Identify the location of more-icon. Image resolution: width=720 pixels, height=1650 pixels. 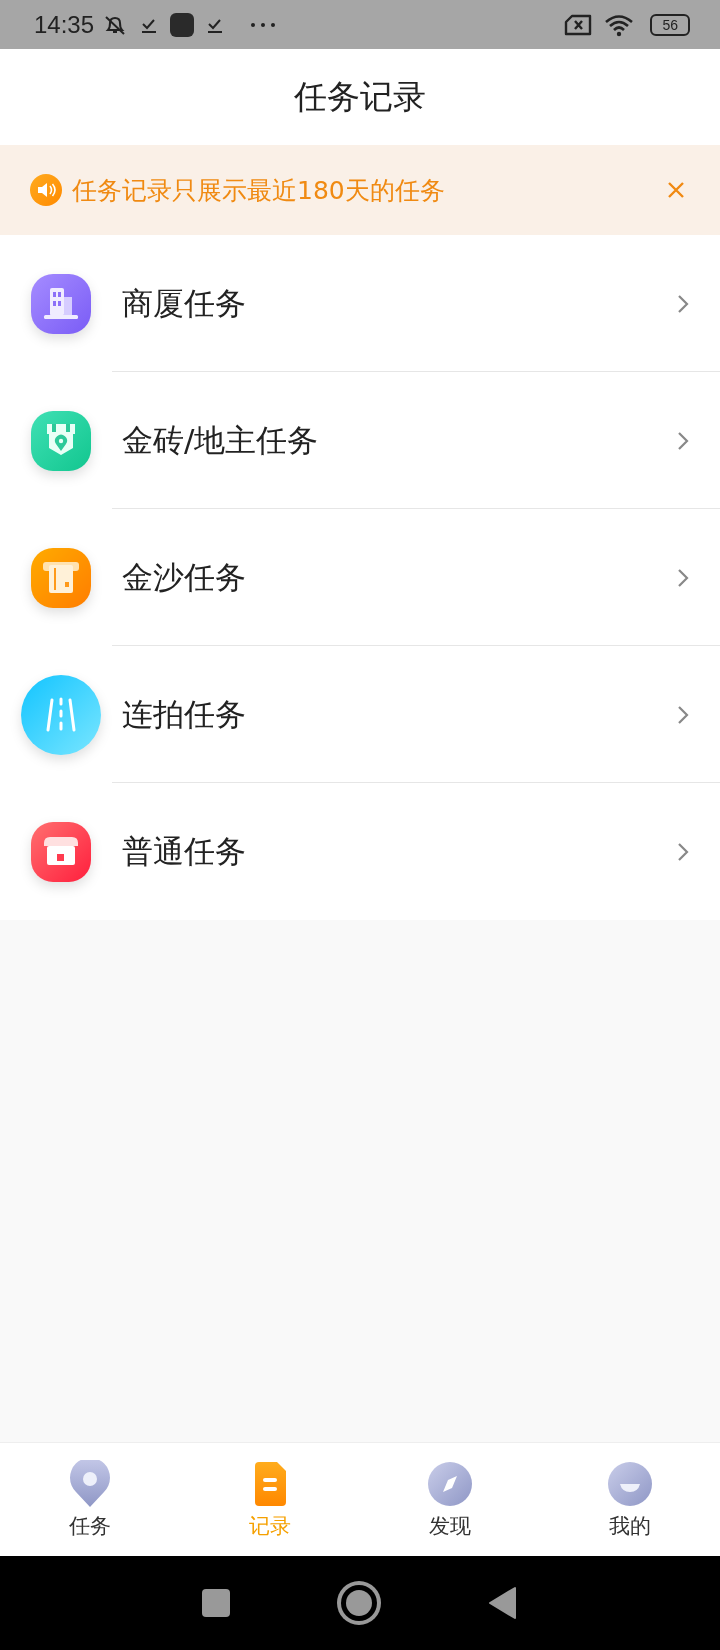
(263, 24).